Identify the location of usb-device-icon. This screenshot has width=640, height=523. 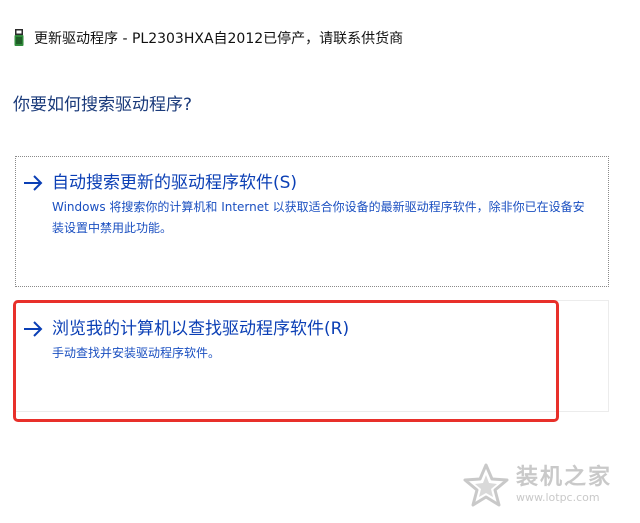
(19, 38).